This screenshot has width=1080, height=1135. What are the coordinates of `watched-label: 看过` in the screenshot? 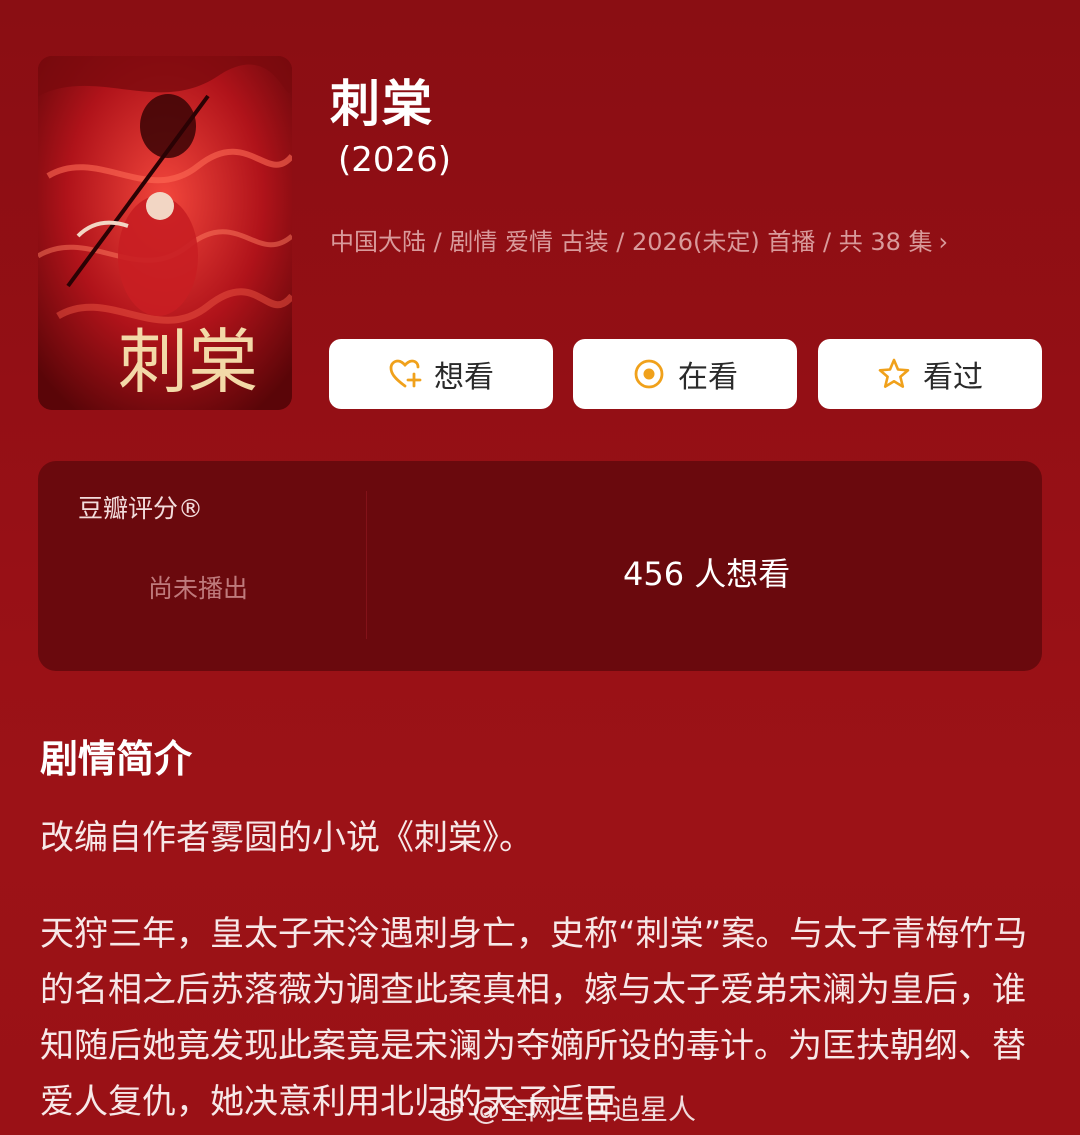 It's located at (953, 377).